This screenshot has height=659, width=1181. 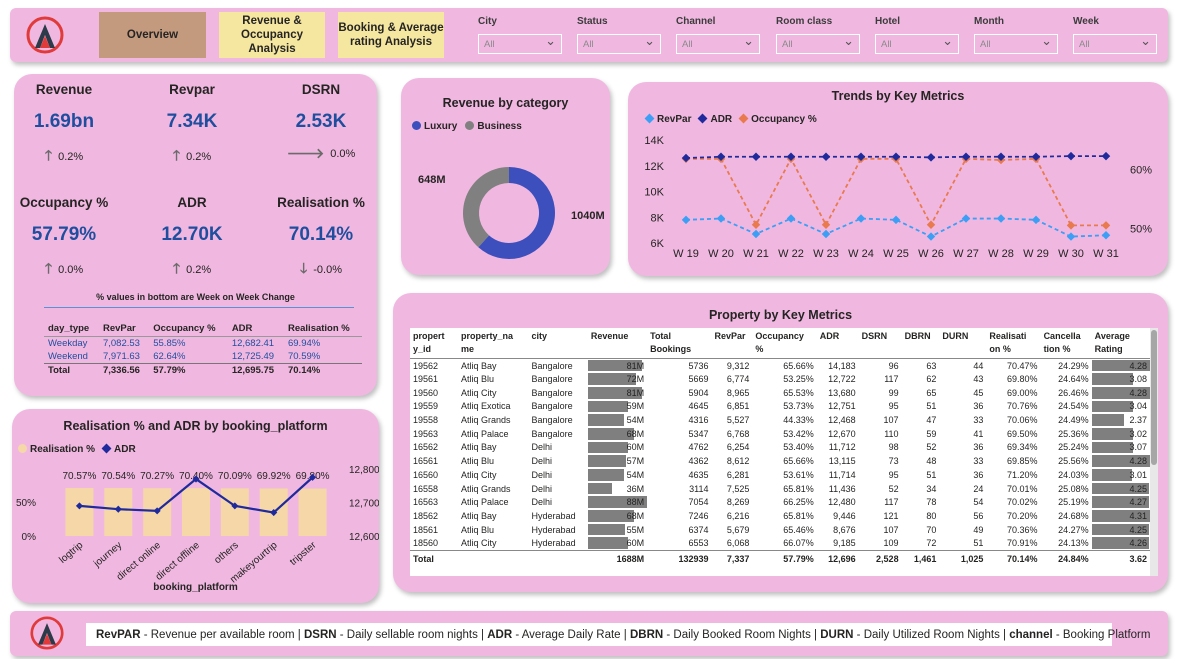 I want to click on column-header-dsrn: DSRN, so click(x=880, y=343).